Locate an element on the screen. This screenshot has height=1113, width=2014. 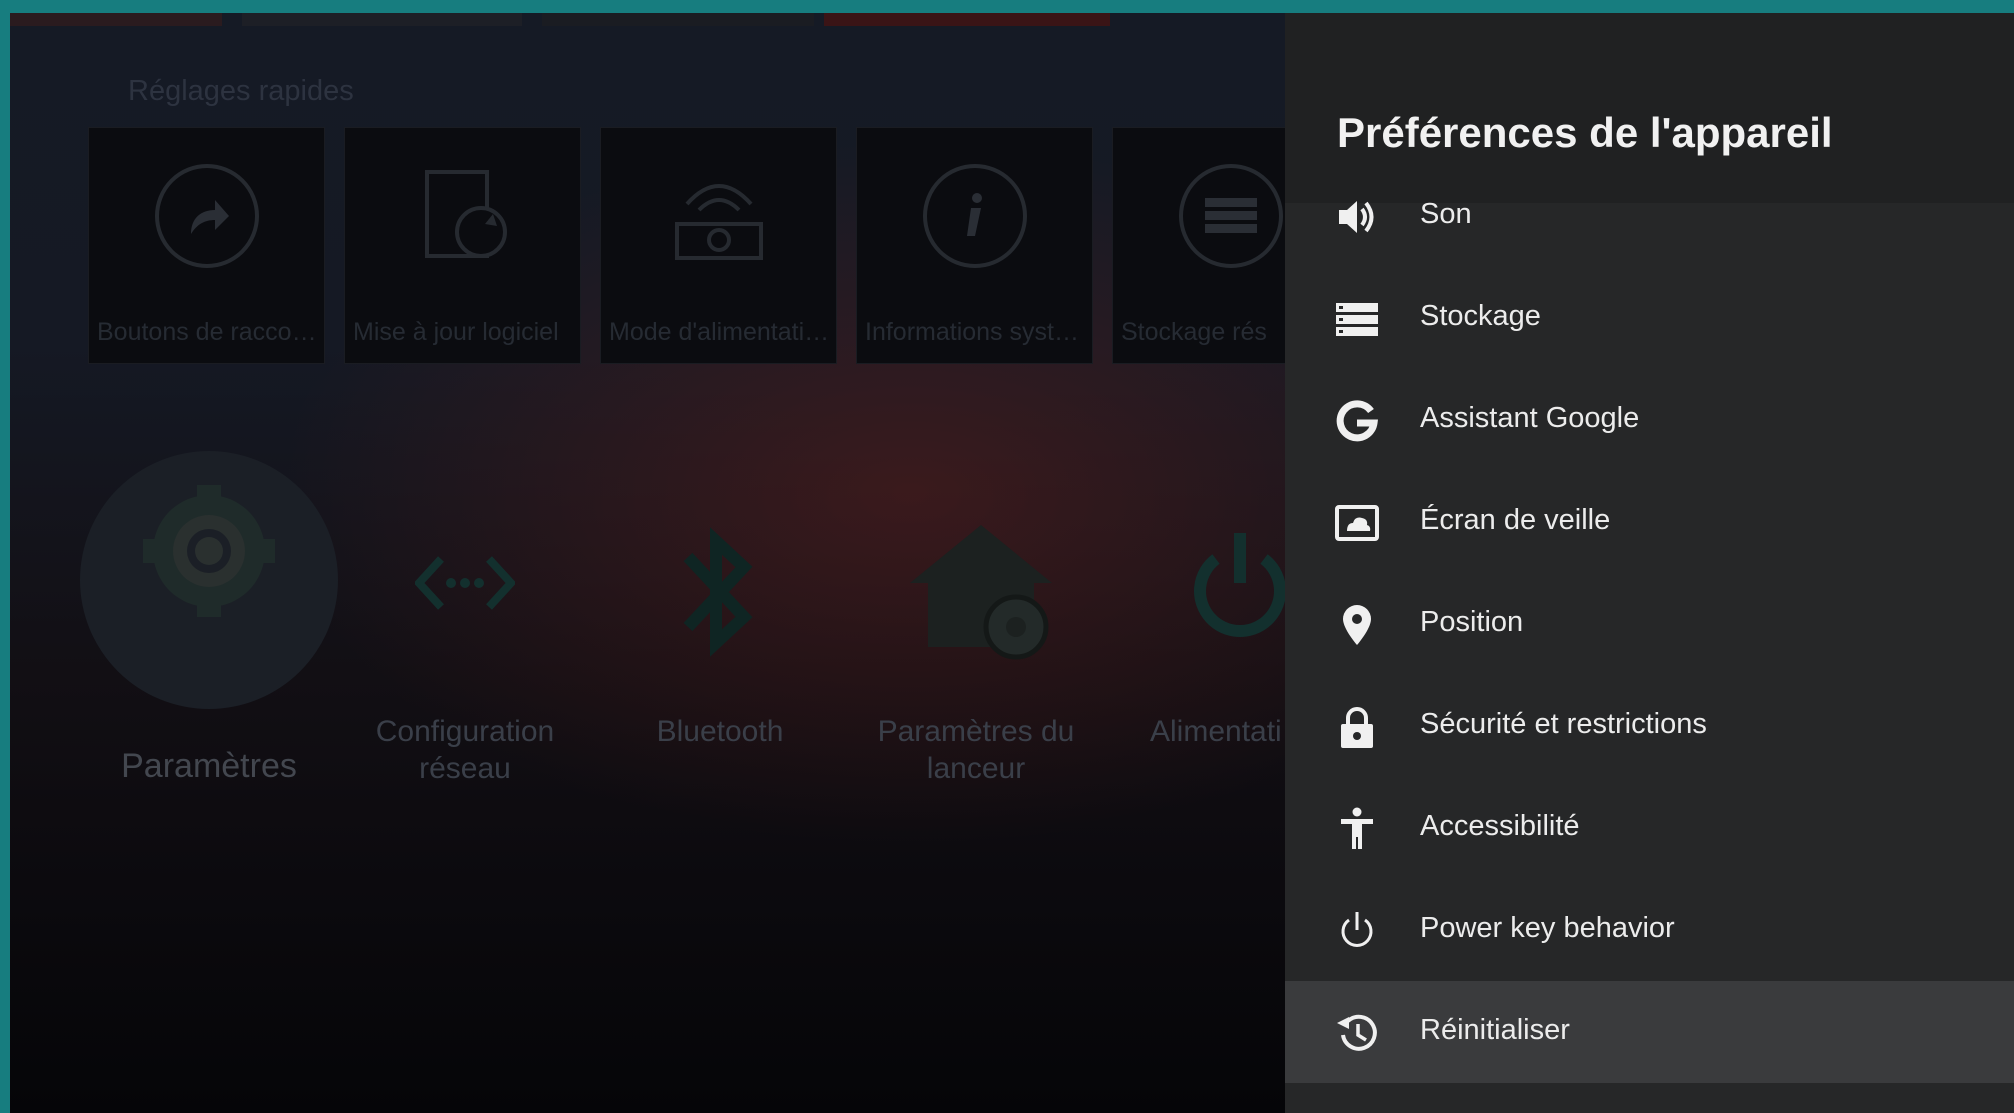
menu-item-label: Power key behavior is located at coordinates (1547, 928).